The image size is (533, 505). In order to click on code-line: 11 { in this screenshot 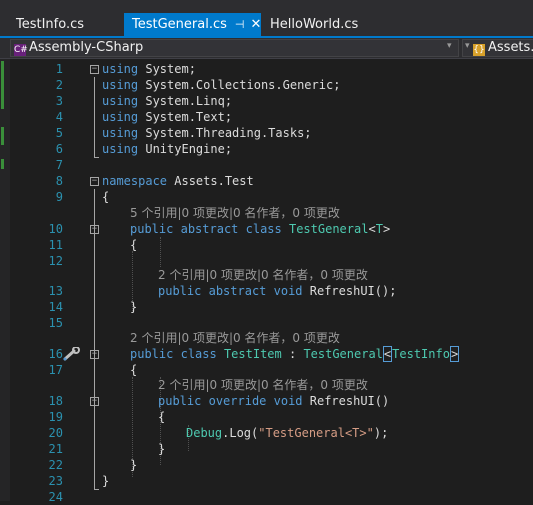, I will do `click(271, 245)`.